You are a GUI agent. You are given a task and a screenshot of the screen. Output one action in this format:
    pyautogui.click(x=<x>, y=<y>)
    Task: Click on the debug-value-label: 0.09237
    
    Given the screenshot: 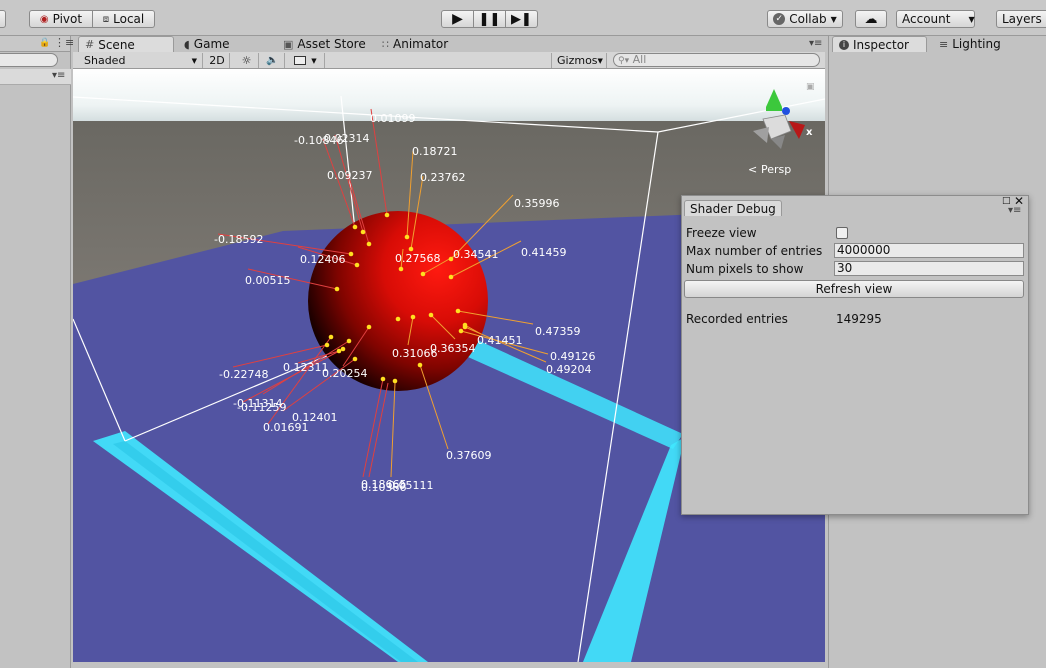 What is the action you would take?
    pyautogui.click(x=350, y=175)
    